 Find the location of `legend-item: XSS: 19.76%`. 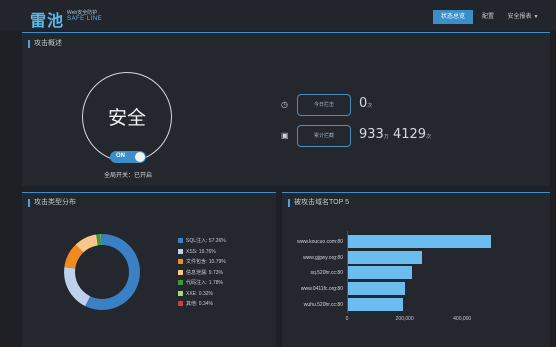

legend-item: XSS: 19.76% is located at coordinates (197, 252).